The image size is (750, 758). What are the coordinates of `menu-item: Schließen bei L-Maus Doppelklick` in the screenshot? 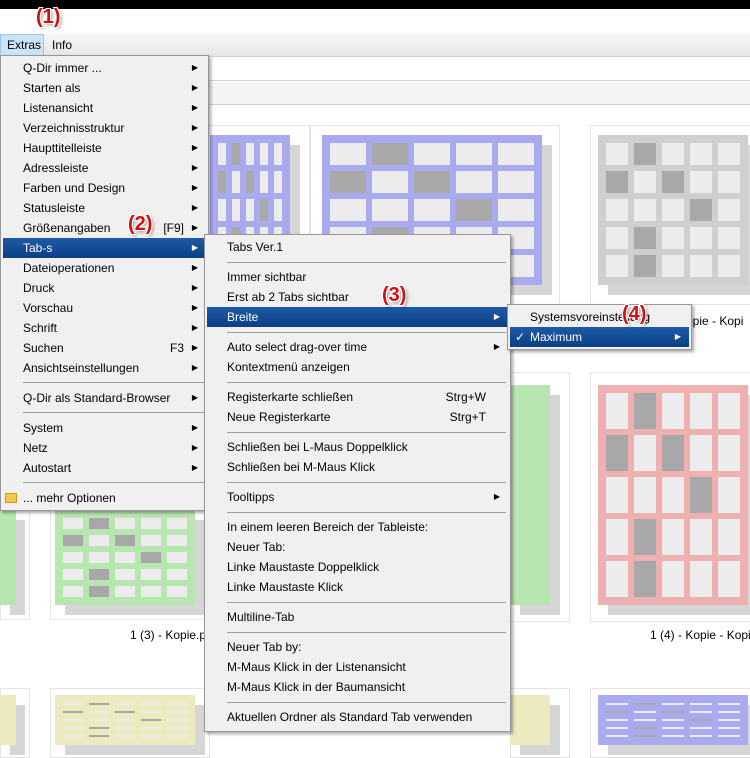 It's located at (357, 447).